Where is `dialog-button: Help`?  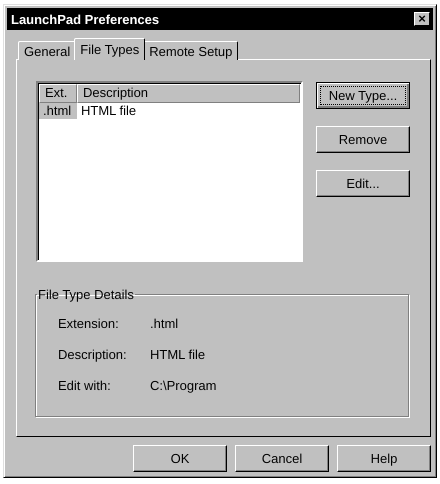
dialog-button: Help is located at coordinates (384, 458).